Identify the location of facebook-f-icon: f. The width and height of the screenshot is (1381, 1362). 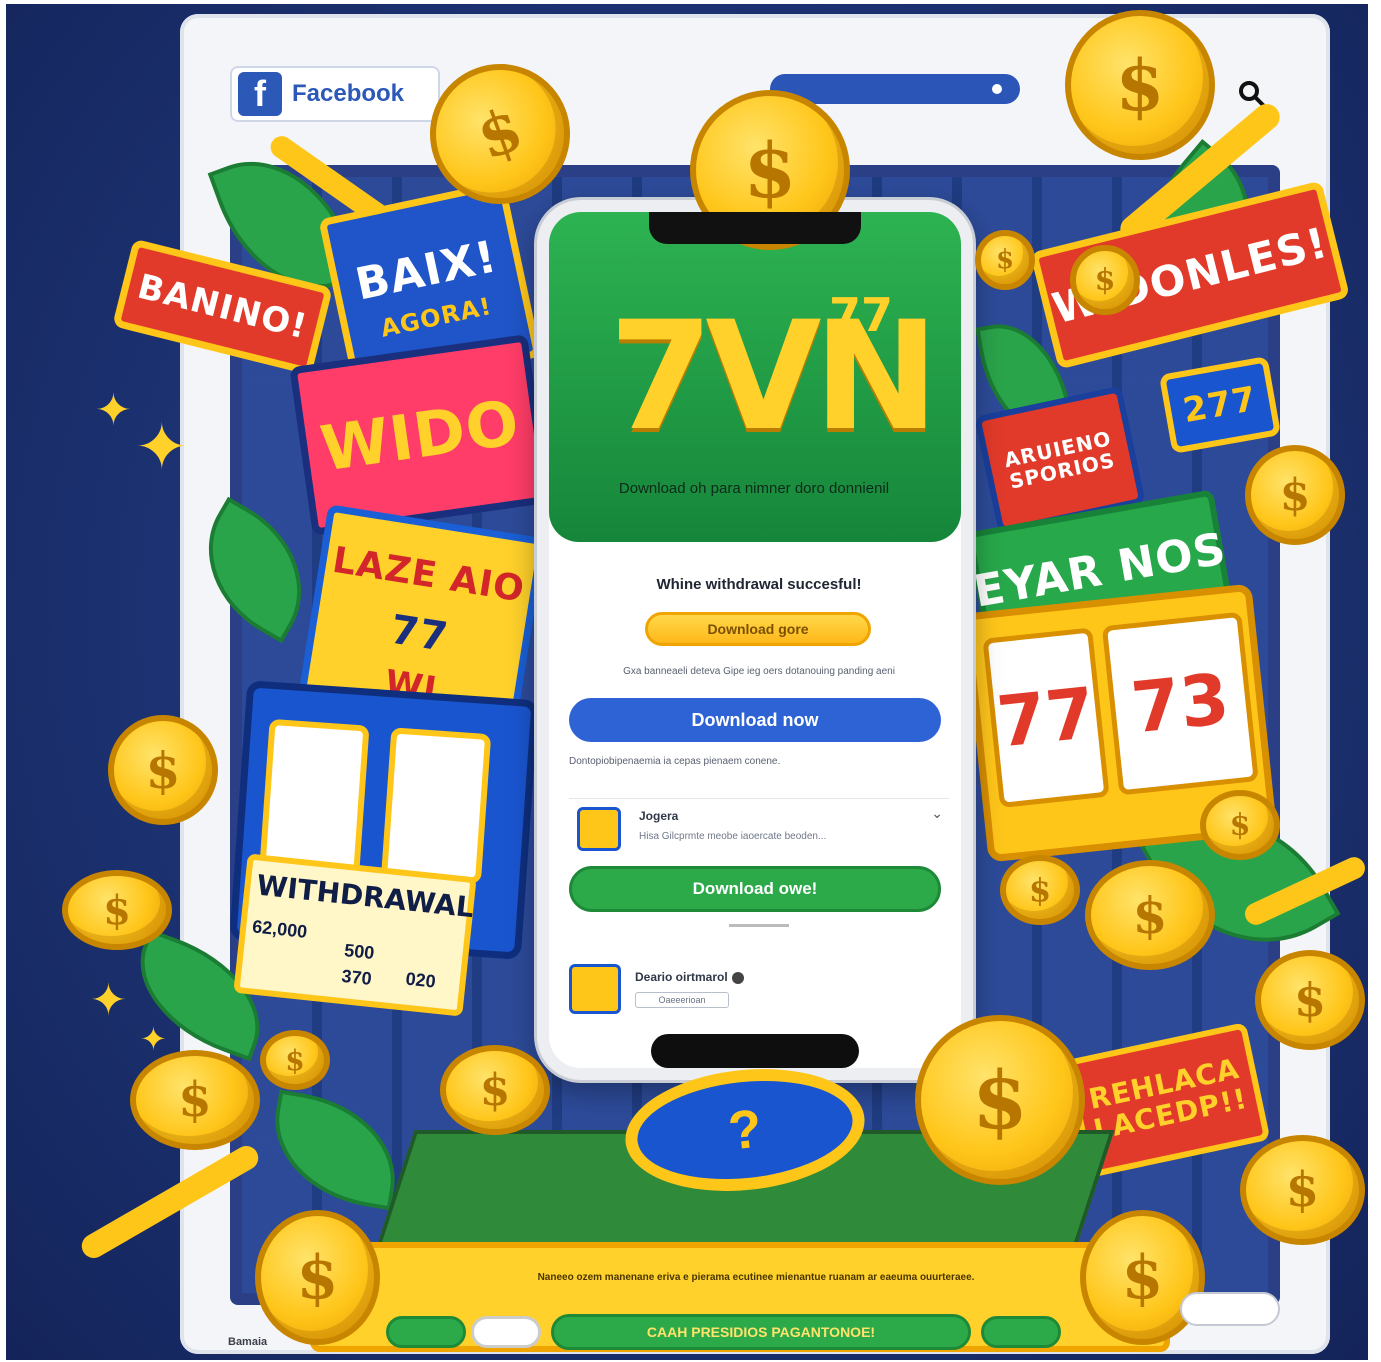
(260, 94).